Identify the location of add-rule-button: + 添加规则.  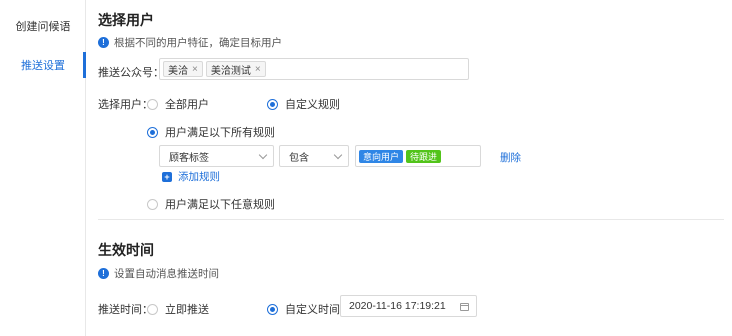
(191, 176).